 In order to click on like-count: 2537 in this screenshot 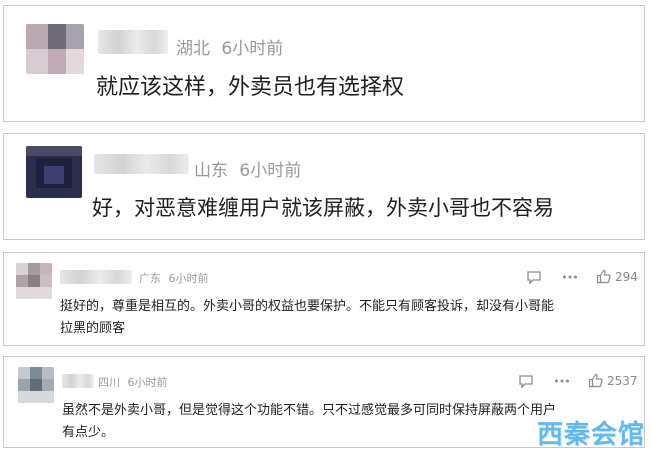, I will do `click(622, 380)`.